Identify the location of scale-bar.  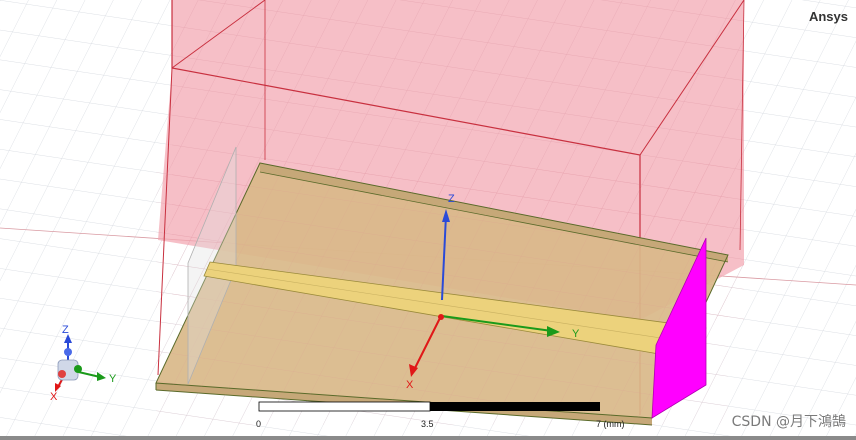
(429, 406).